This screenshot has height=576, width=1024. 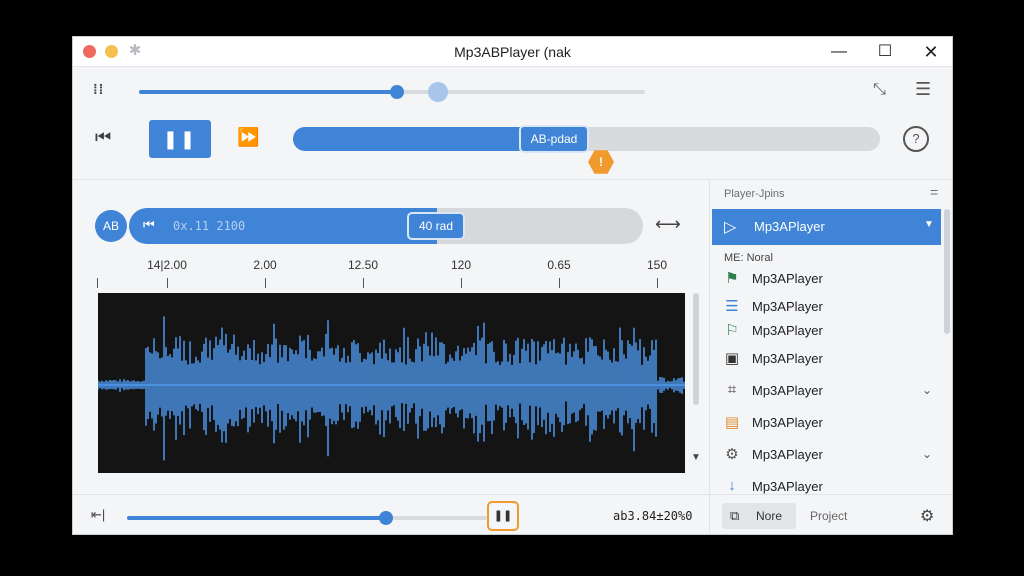 What do you see at coordinates (929, 224) in the screenshot?
I see `chevron-down-icon: ▼` at bounding box center [929, 224].